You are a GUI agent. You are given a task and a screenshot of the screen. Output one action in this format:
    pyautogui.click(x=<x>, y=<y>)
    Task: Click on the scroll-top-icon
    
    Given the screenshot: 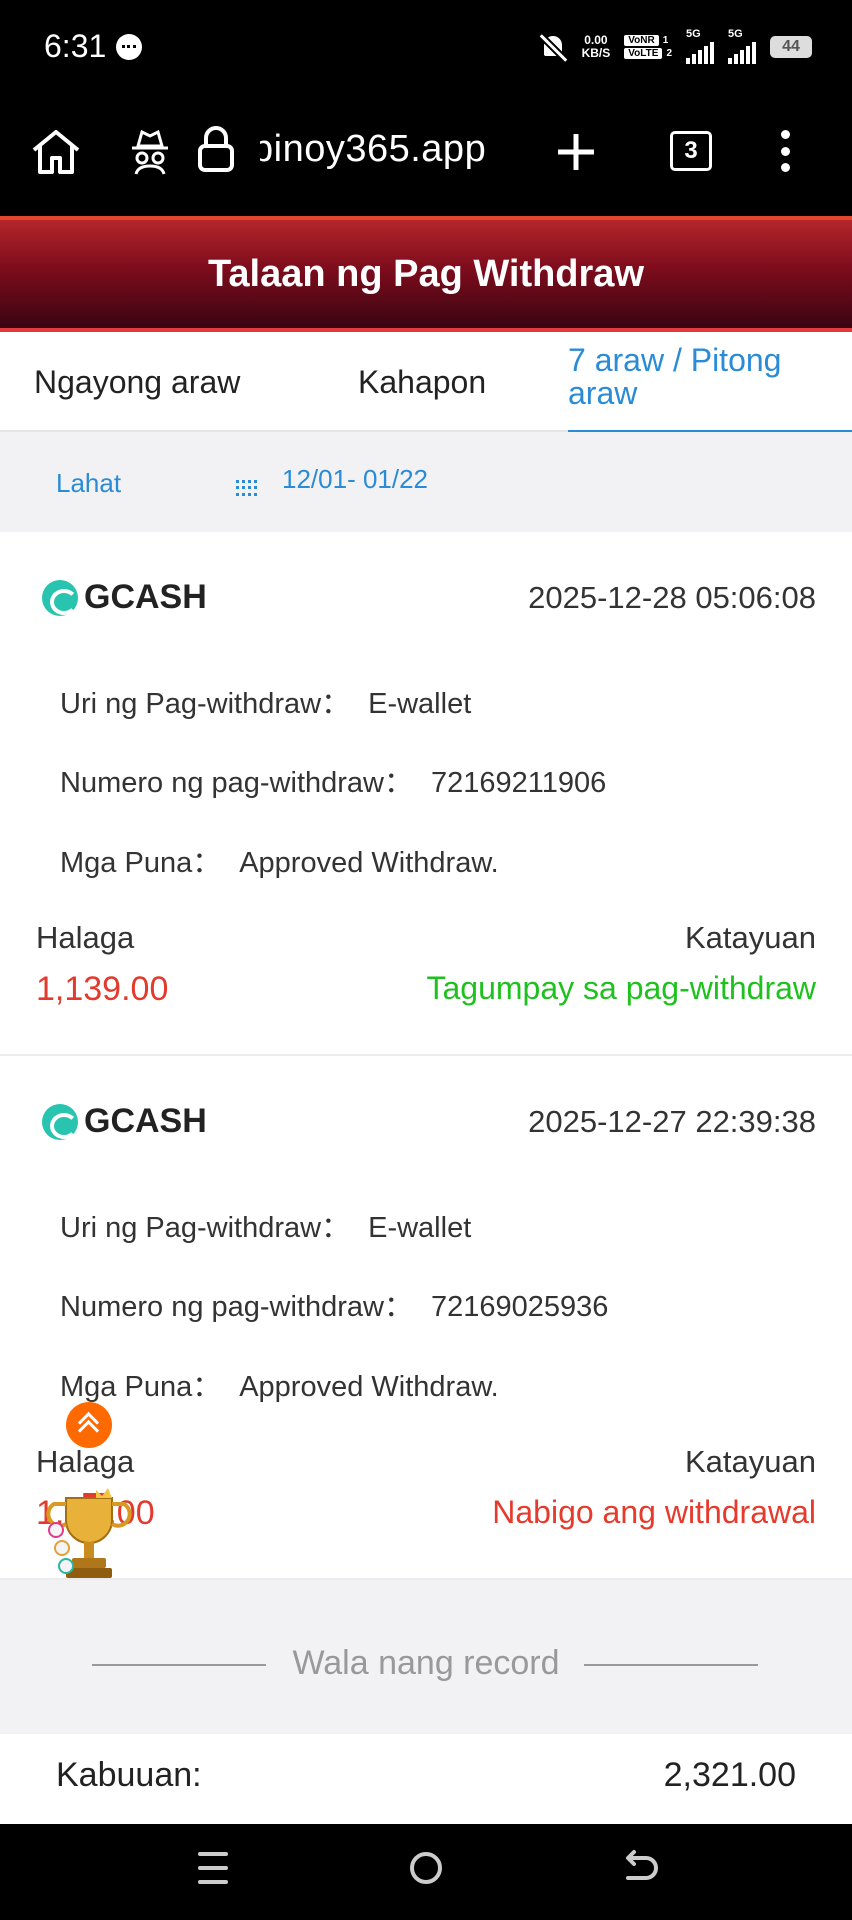 What is the action you would take?
    pyautogui.click(x=89, y=1425)
    